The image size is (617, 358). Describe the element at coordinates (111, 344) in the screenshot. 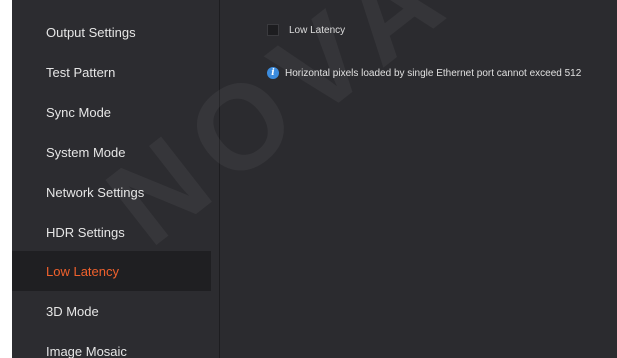

I see `sidebar-item-image-mosaic: Image Mosaic` at that location.